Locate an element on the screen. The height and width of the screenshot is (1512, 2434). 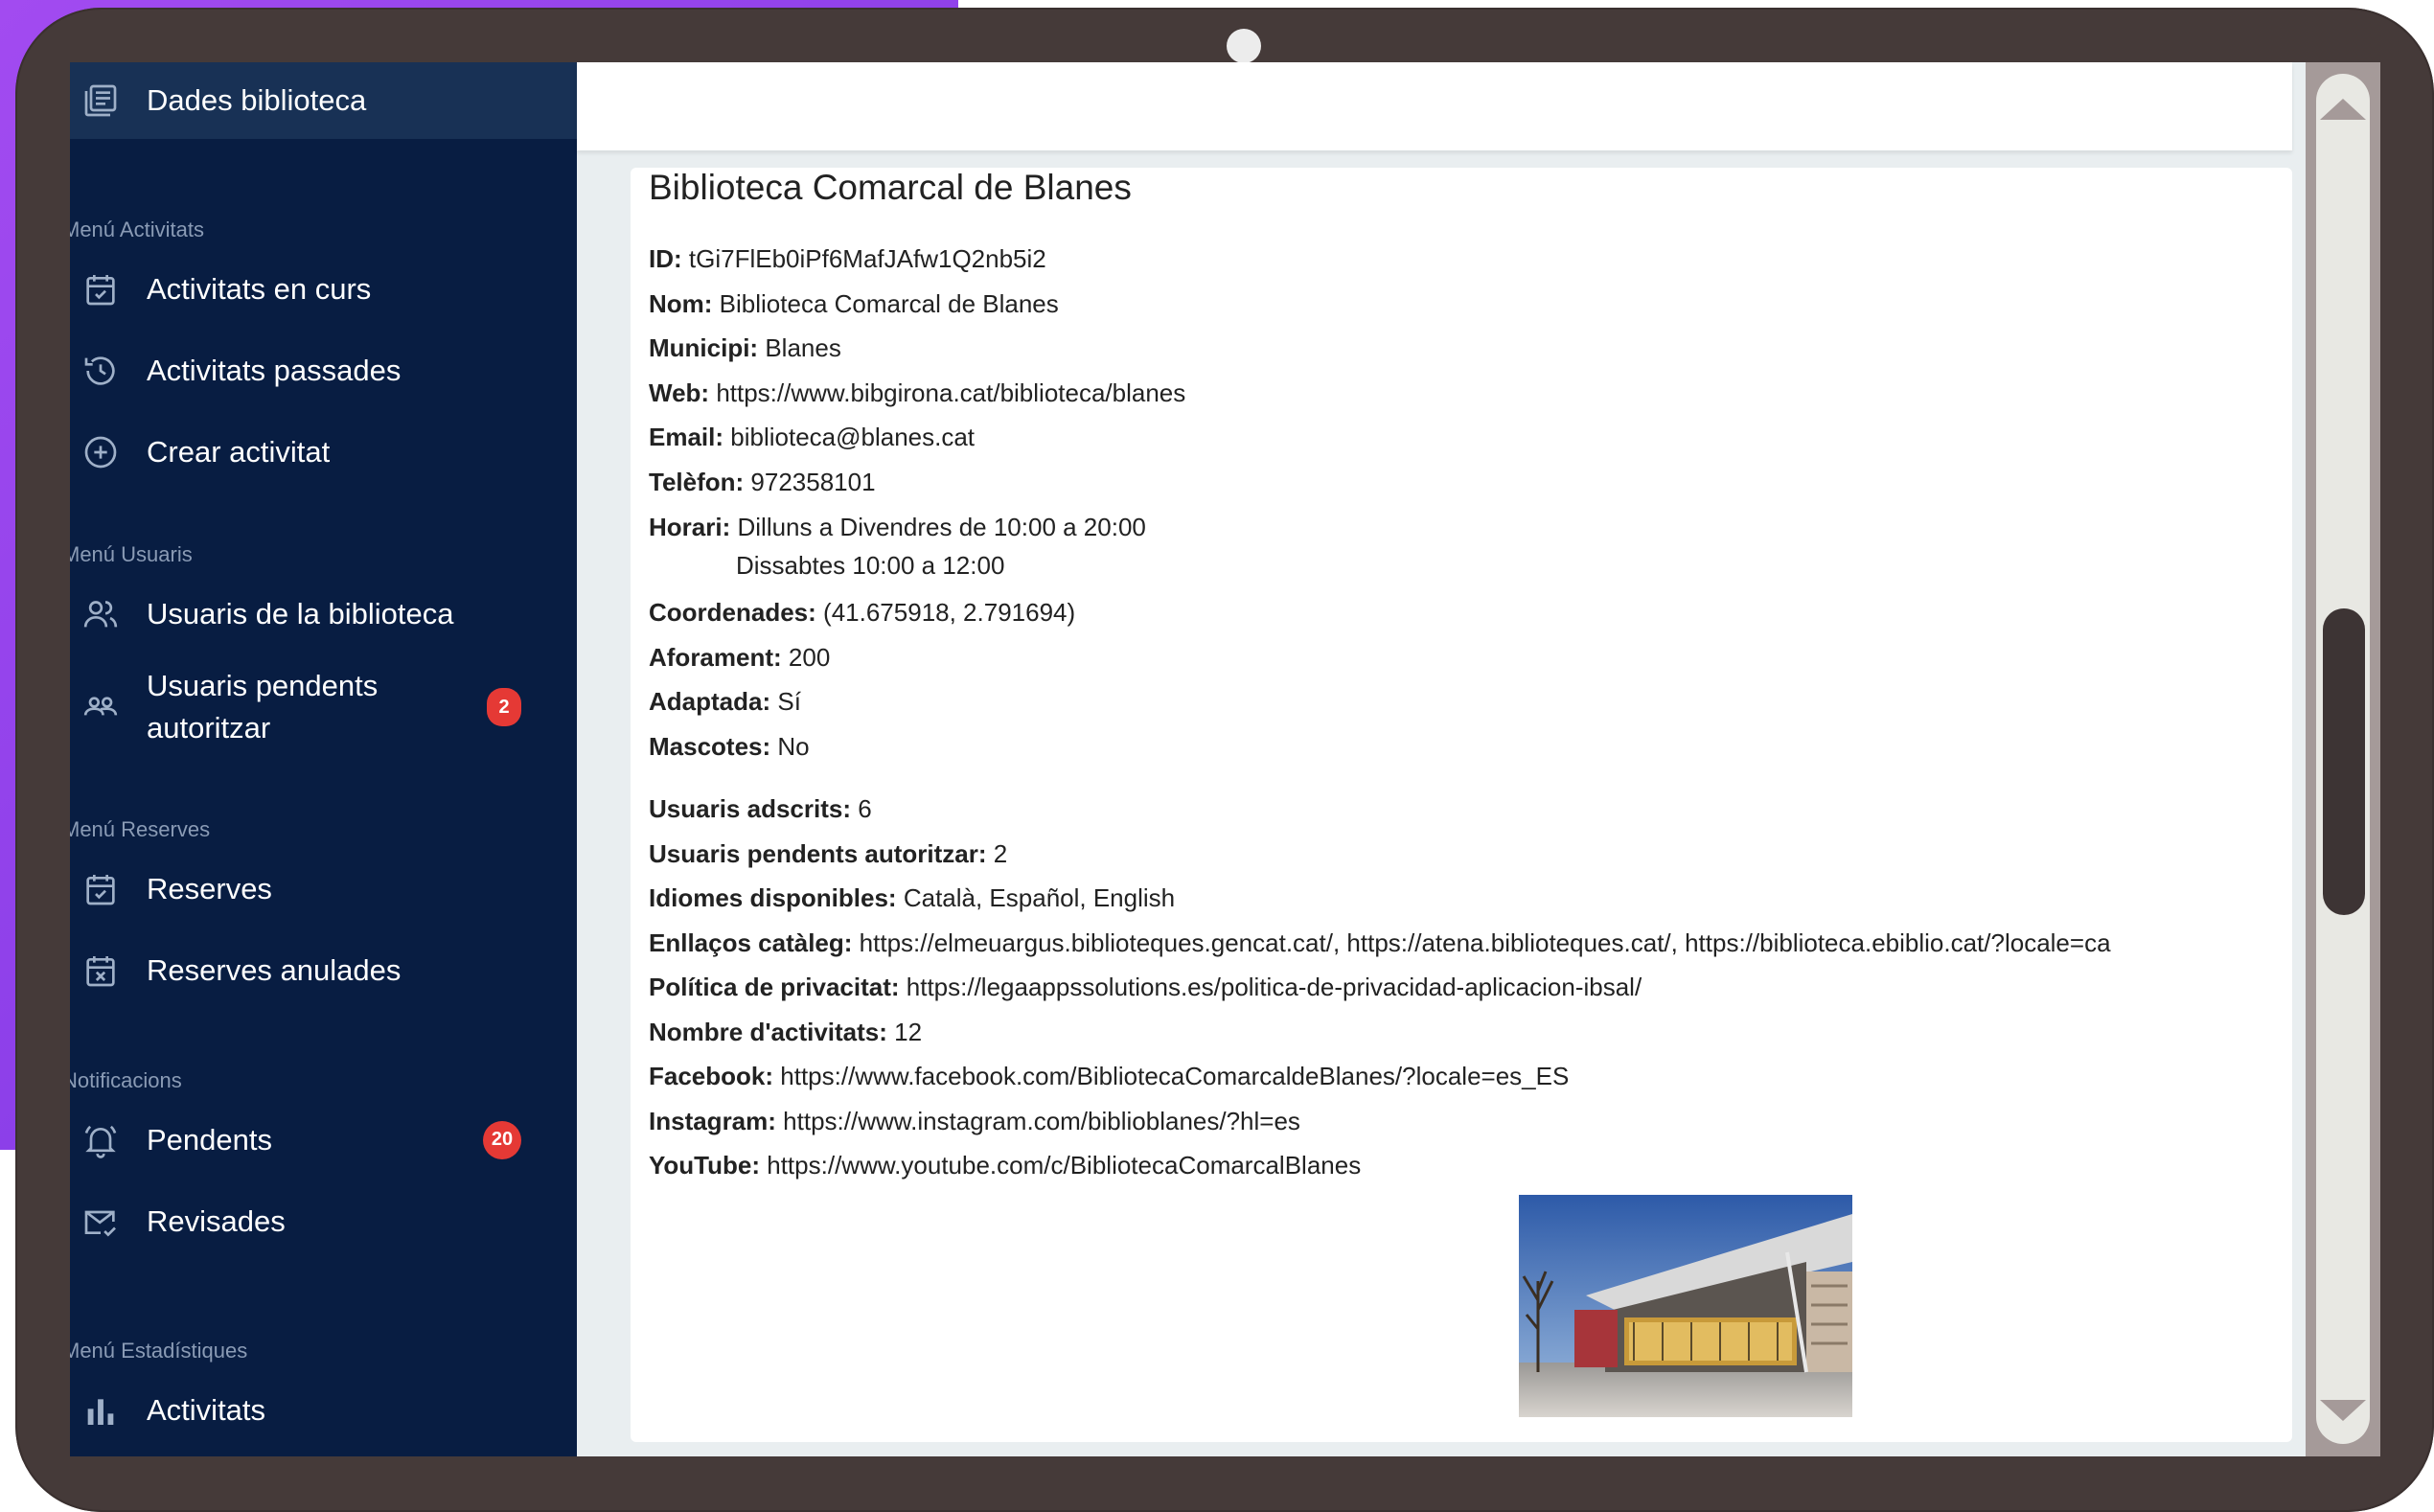
field-value: 200 is located at coordinates (810, 657).